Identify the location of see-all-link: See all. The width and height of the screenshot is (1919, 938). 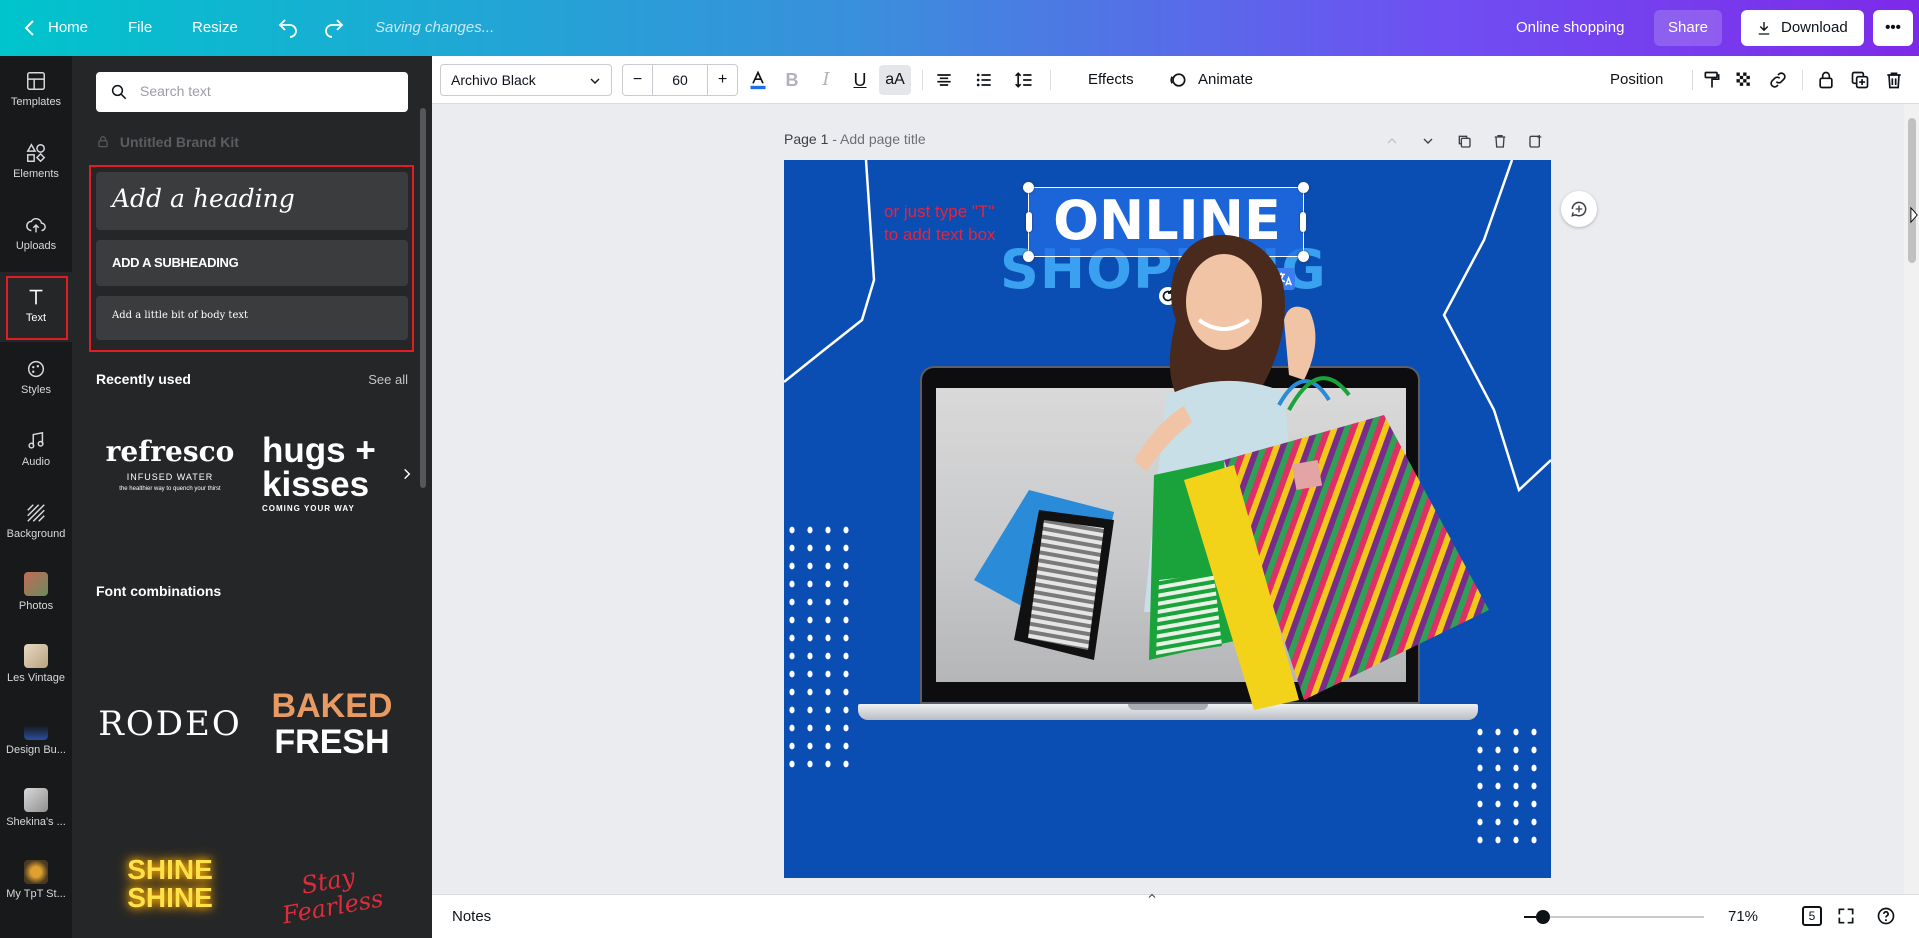
(388, 379).